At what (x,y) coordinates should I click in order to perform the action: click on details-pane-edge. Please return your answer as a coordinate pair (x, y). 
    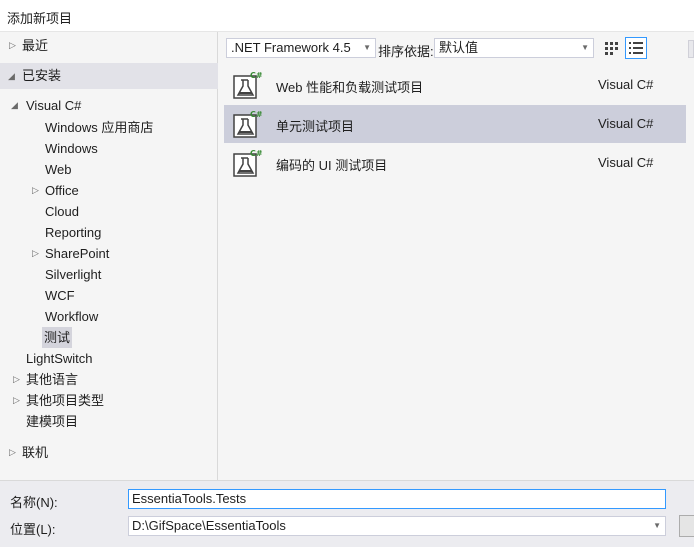
    Looking at the image, I should click on (691, 49).